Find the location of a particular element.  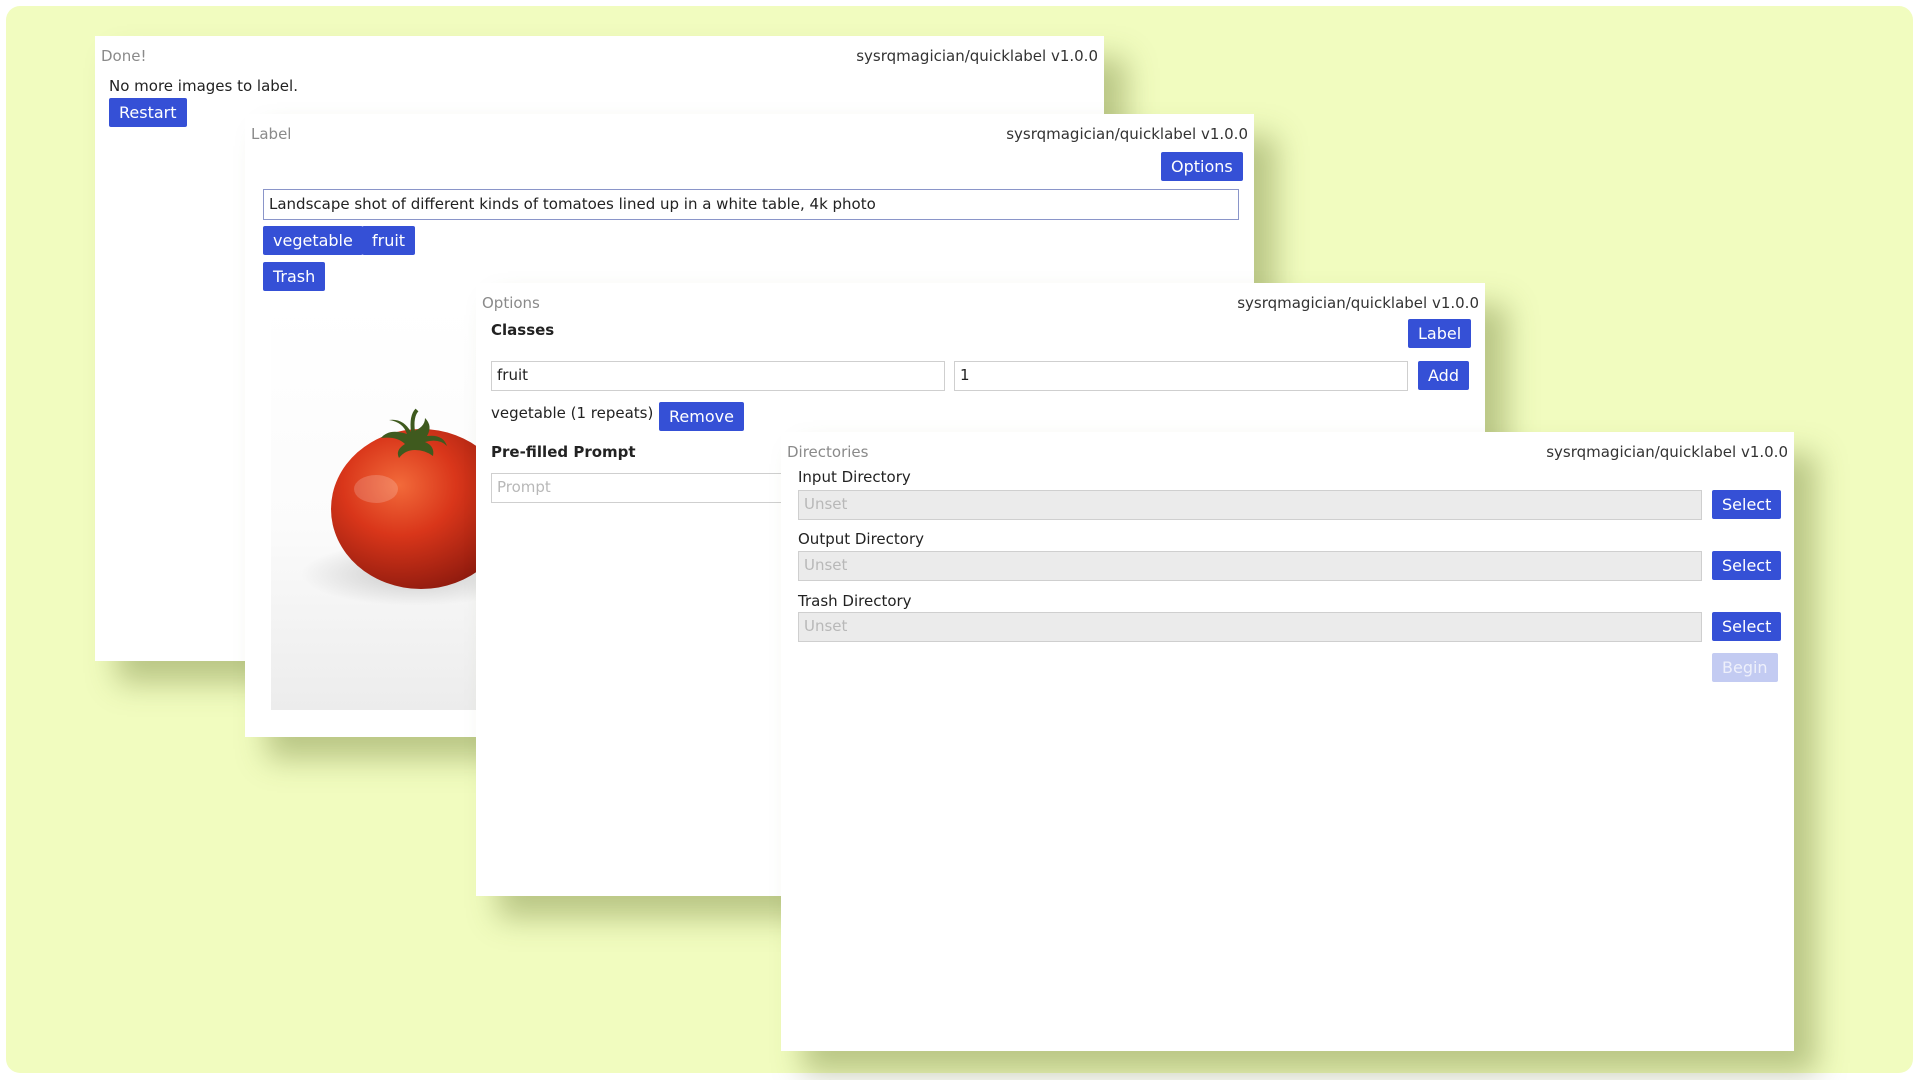

select-input-directory-button: Select is located at coordinates (1747, 504).